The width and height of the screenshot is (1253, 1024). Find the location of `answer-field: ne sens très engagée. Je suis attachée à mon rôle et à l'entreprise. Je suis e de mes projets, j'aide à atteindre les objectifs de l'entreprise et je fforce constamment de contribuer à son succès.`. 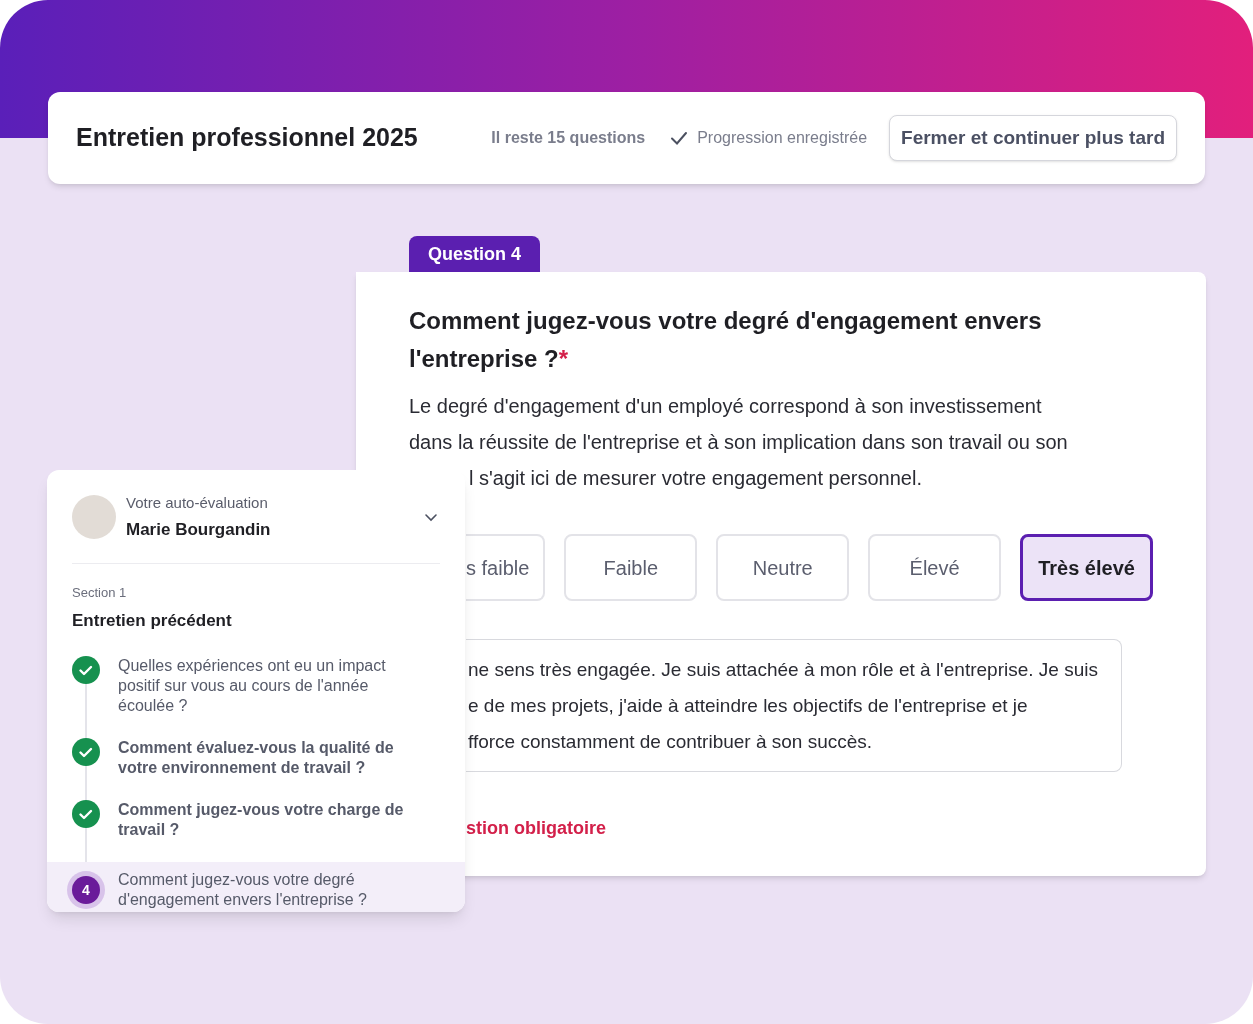

answer-field: ne sens très engagée. Je suis attachée à mon rôle et à l'entreprise. Je suis e de mes projets, j'aide à atteindre les objectifs de l'entreprise et je fforce constamment de contribuer à son succès. is located at coordinates (794, 705).